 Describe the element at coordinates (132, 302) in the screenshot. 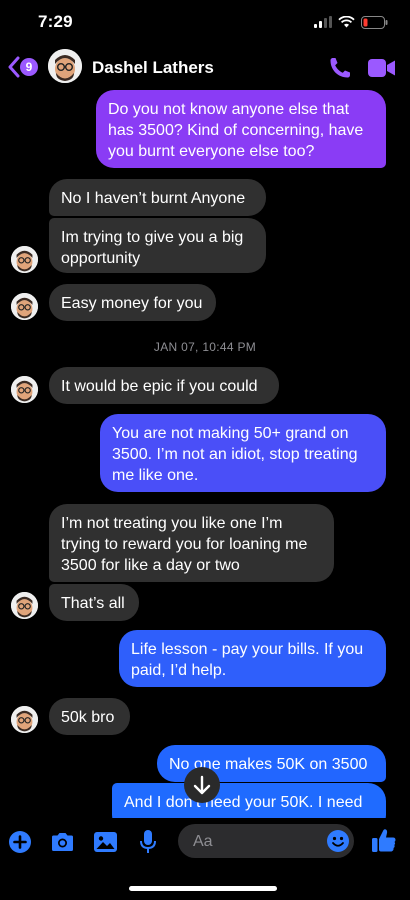

I see `incoming-message: Easy money for you` at that location.